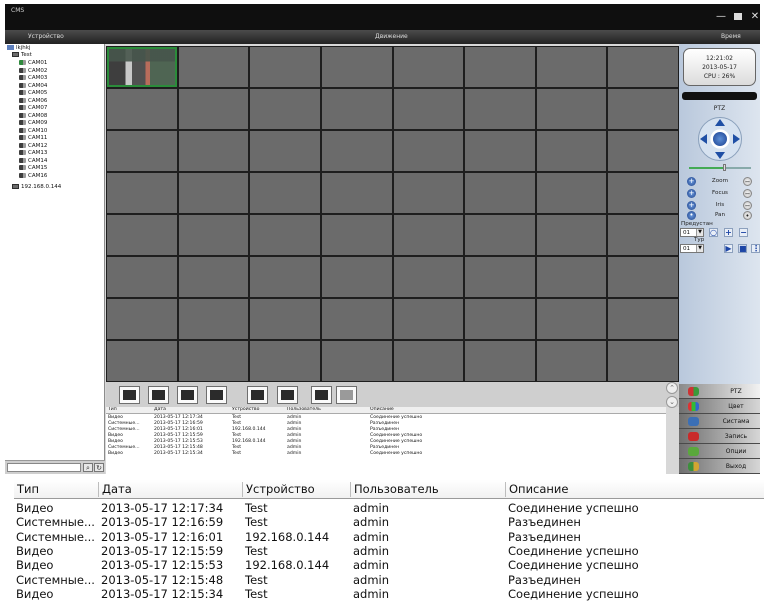  I want to click on ptz-center-button, so click(720, 139).